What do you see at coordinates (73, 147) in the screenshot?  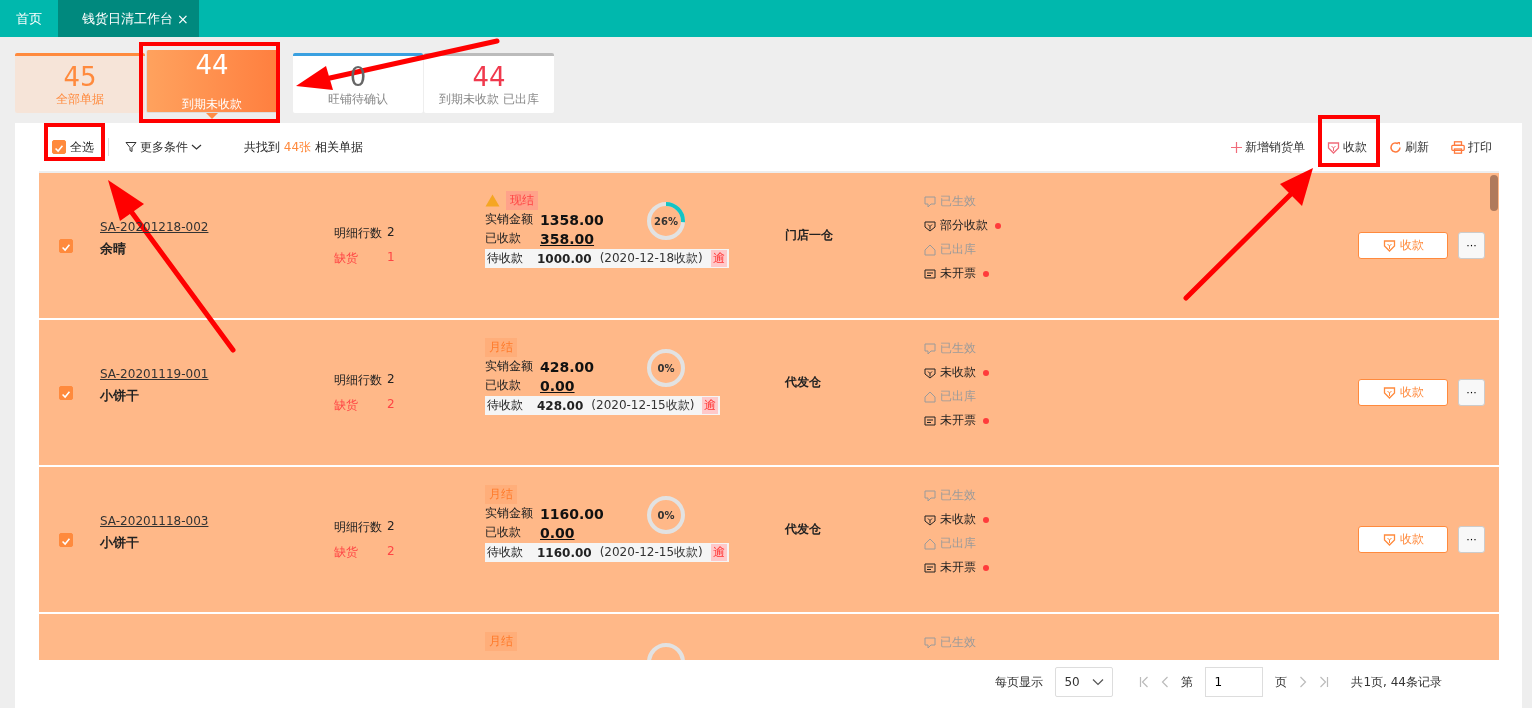 I see `select-all-checkbox: 全选` at bounding box center [73, 147].